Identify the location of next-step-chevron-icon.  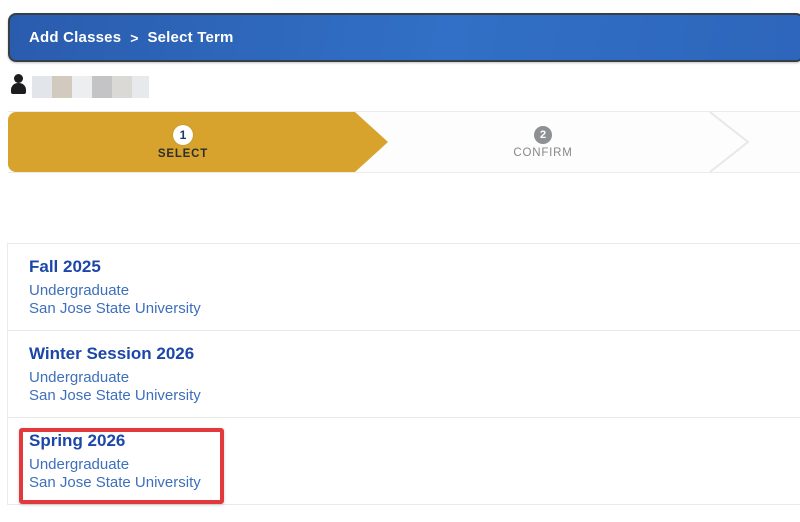
(729, 142).